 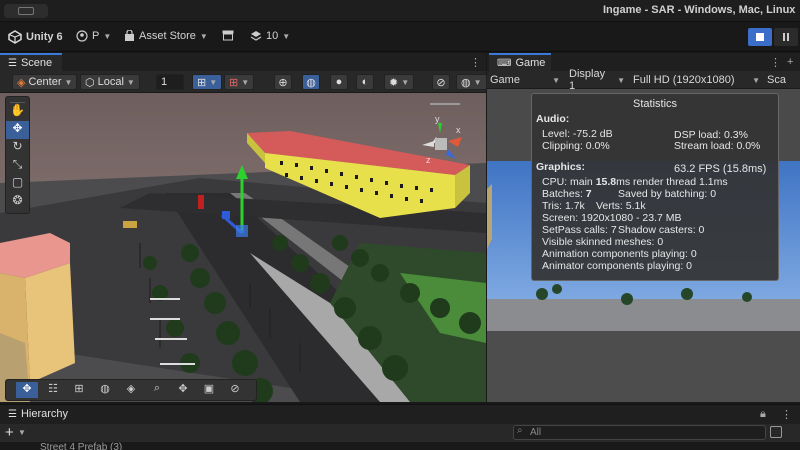 What do you see at coordinates (311, 82) in the screenshot?
I see `2d-toggle-button: ◍` at bounding box center [311, 82].